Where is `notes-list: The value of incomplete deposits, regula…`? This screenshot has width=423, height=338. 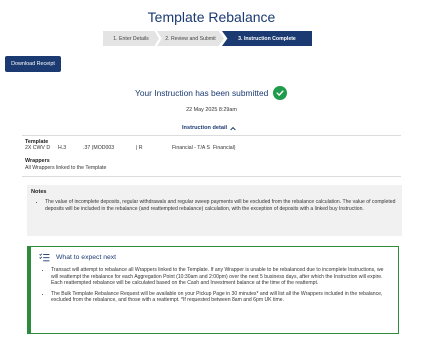
notes-list: The value of incomplete deposits, regula… is located at coordinates (218, 205).